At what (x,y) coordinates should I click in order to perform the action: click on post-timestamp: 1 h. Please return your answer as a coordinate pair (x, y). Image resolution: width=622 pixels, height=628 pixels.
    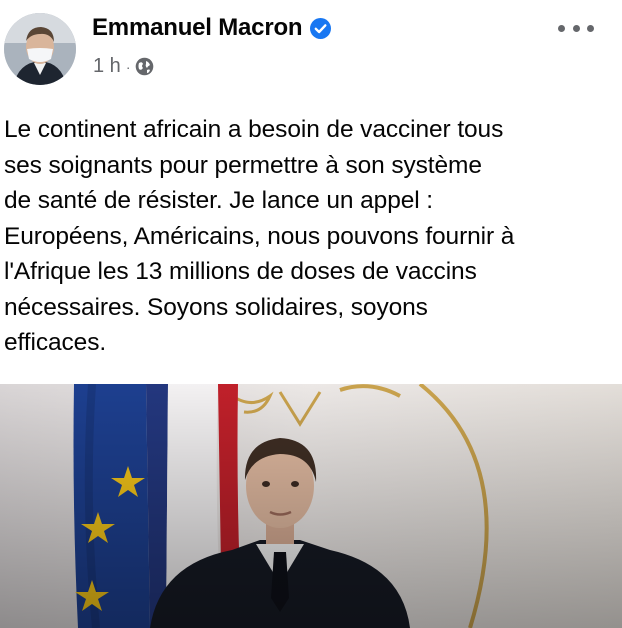
    Looking at the image, I should click on (107, 66).